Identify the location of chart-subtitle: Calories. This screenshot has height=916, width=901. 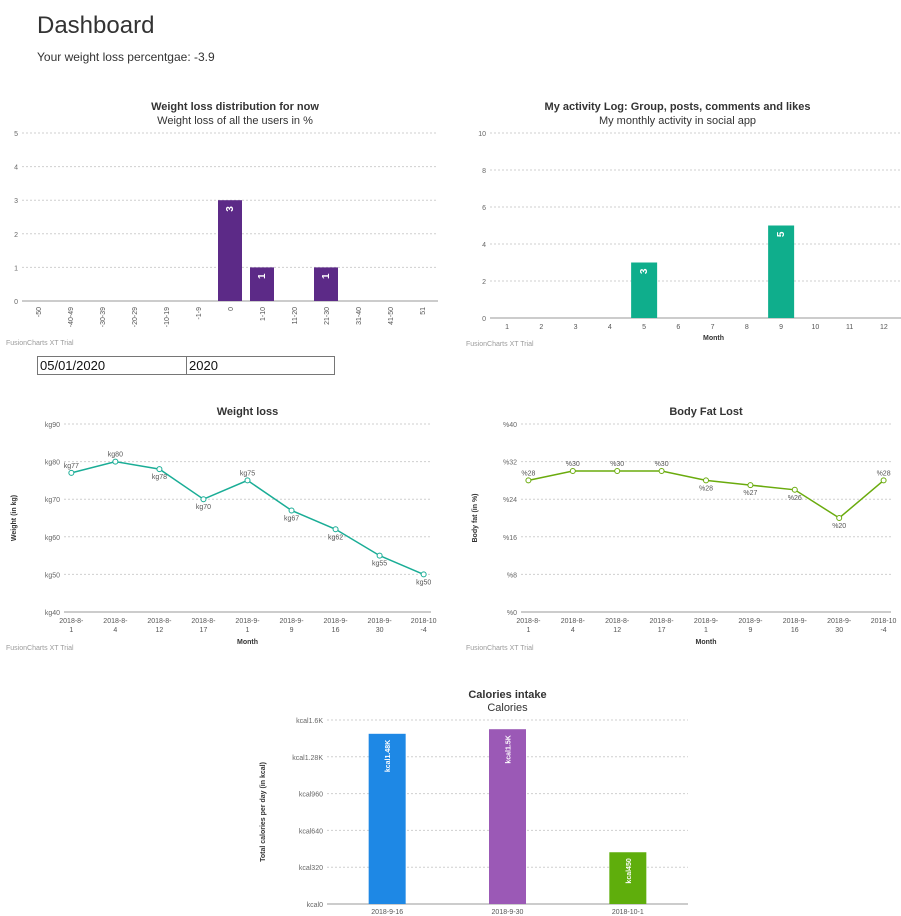
(507, 708).